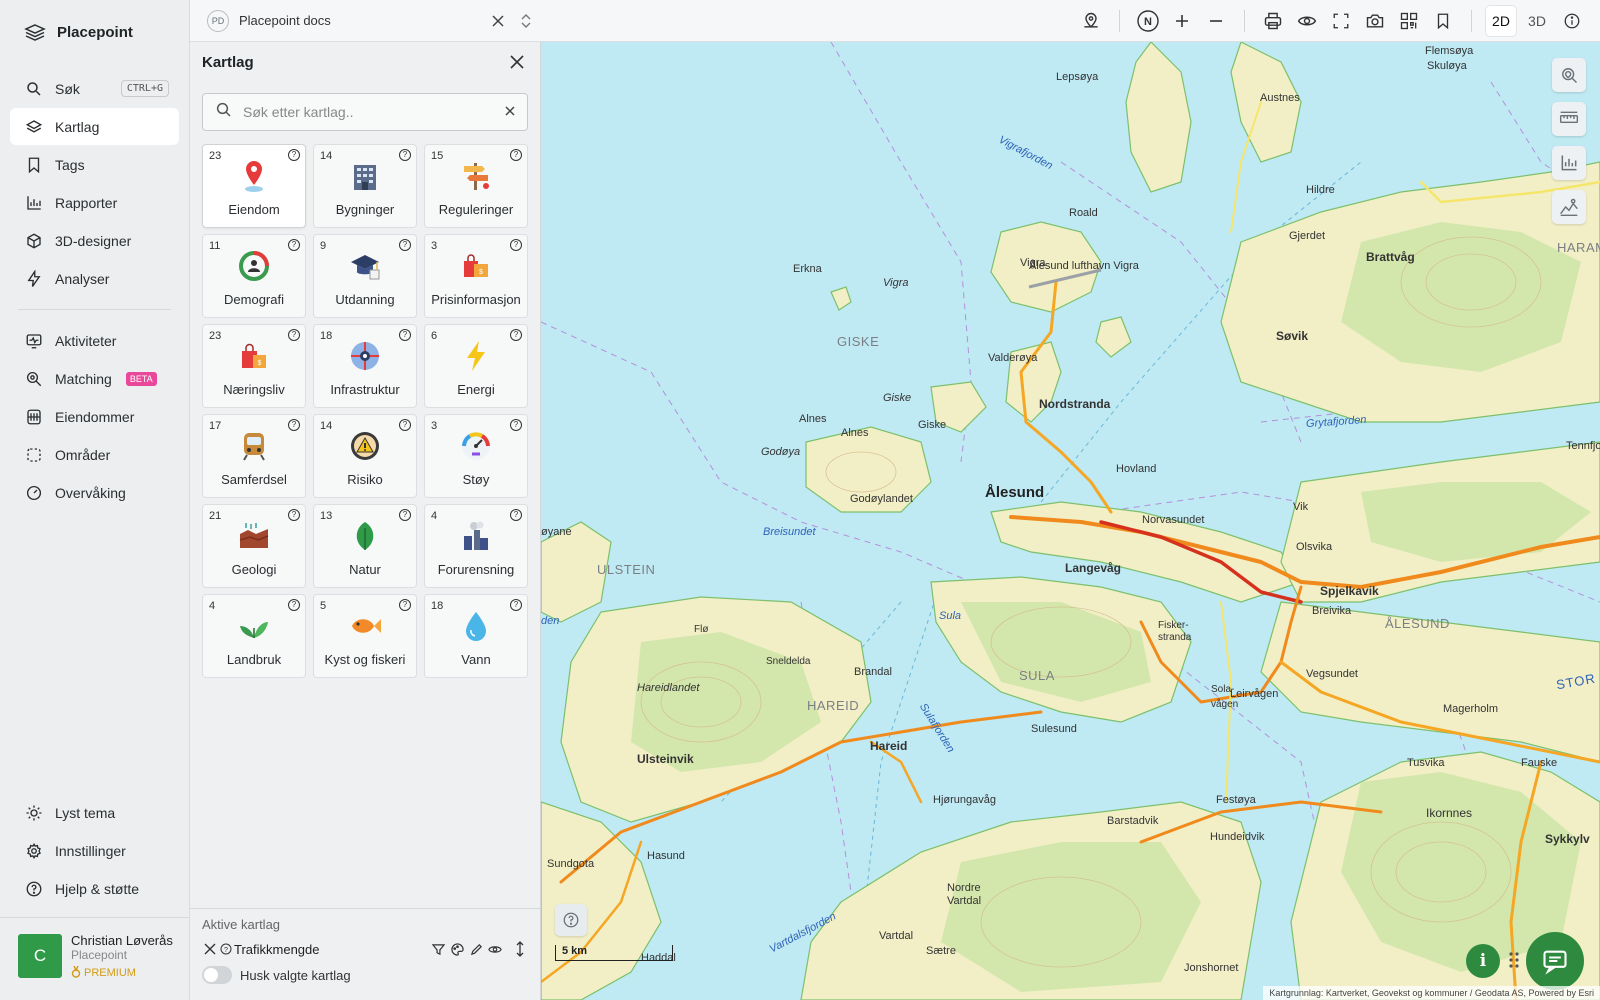 The width and height of the screenshot is (1600, 1000). I want to click on zoom-out-icon, so click(1216, 21).